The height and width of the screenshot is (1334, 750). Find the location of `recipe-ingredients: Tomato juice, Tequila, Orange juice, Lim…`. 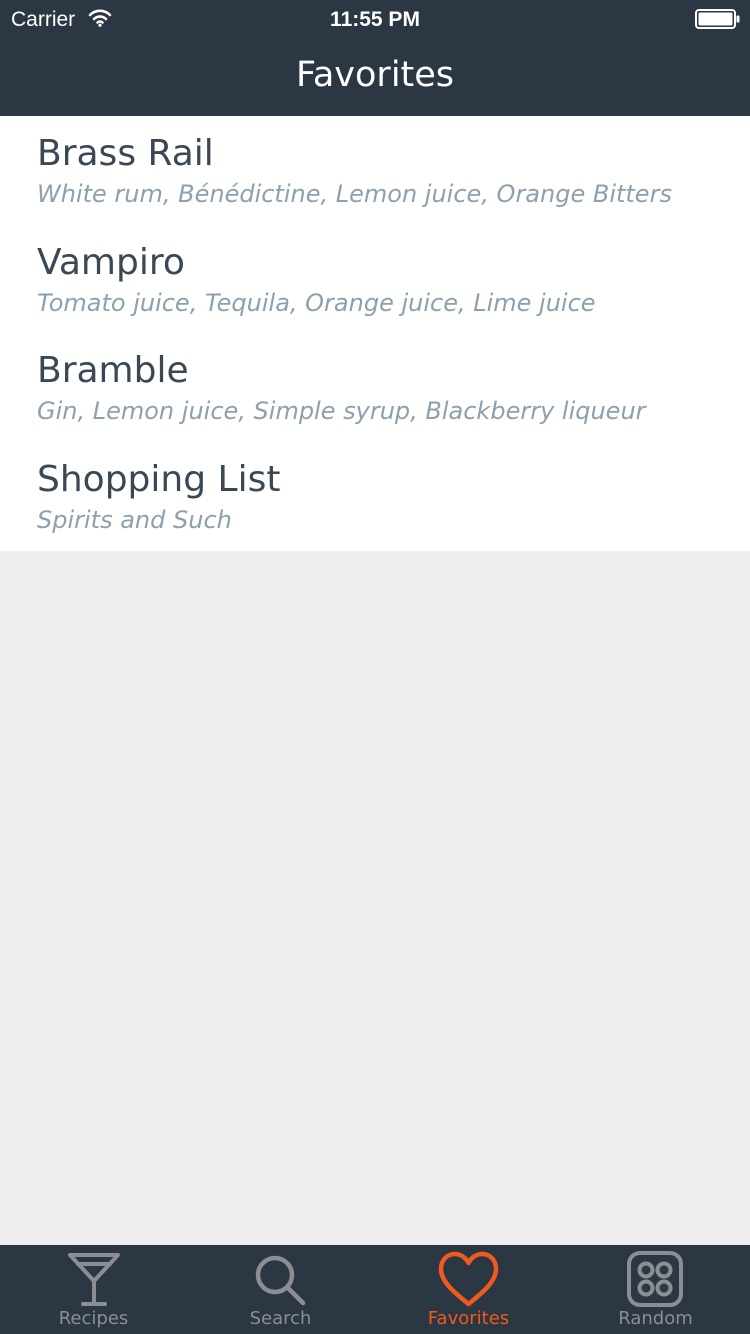

recipe-ingredients: Tomato juice, Tequila, Orange juice, Lim… is located at coordinates (316, 303).